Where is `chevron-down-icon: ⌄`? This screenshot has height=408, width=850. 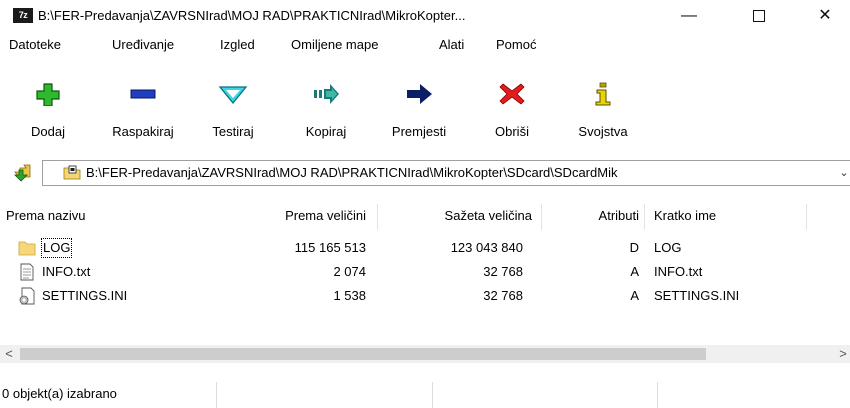
chevron-down-icon: ⌄ is located at coordinates (843, 173).